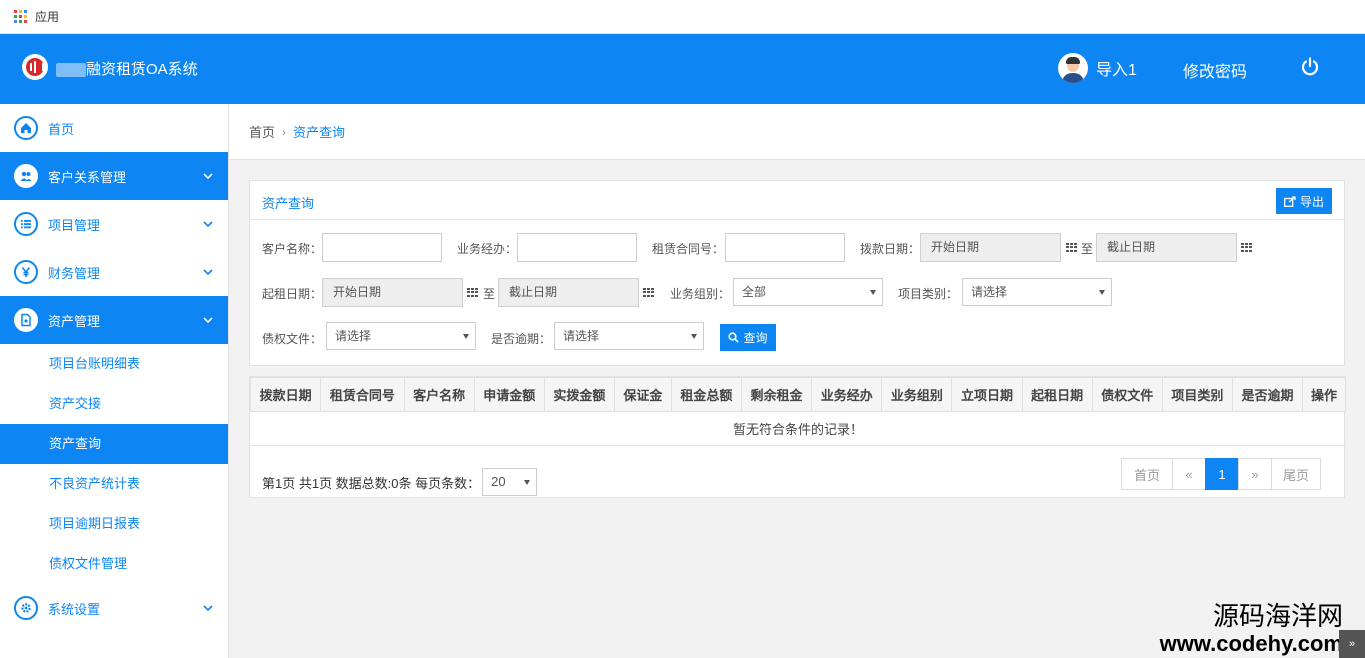  What do you see at coordinates (579, 394) in the screenshot?
I see `column-header: 实拨金额` at bounding box center [579, 394].